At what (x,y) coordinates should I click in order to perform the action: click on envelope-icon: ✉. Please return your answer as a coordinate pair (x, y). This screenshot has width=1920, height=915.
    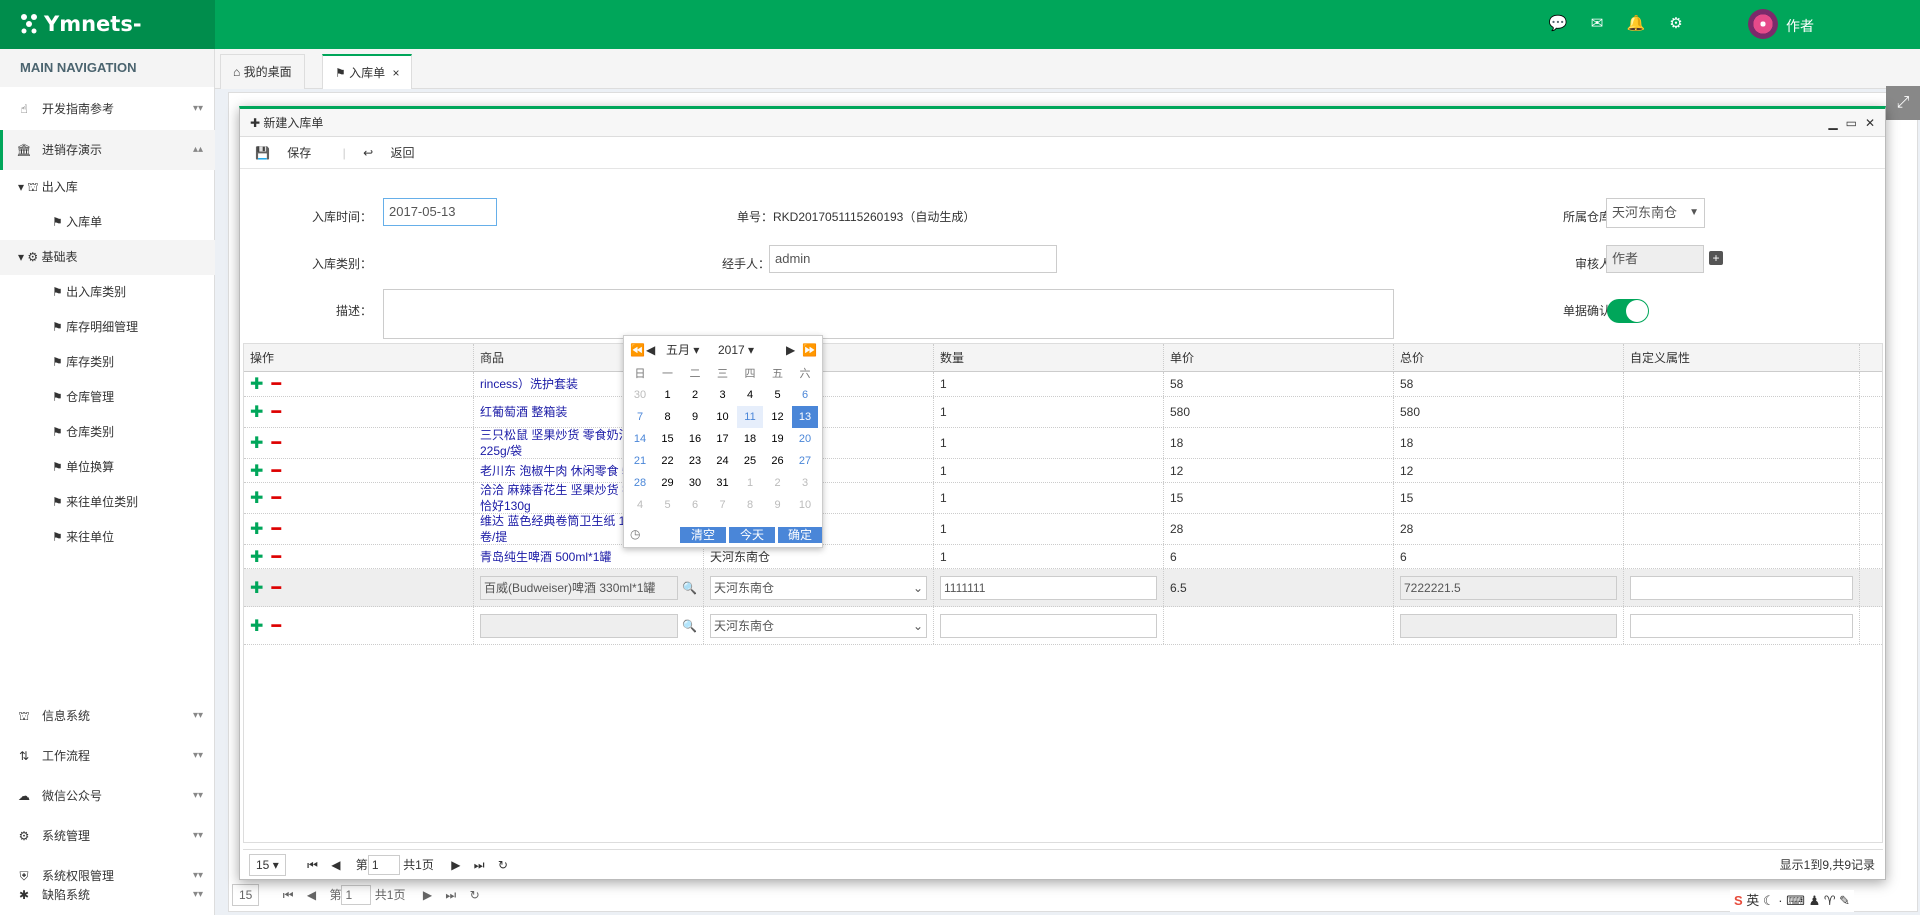
    Looking at the image, I should click on (1597, 24).